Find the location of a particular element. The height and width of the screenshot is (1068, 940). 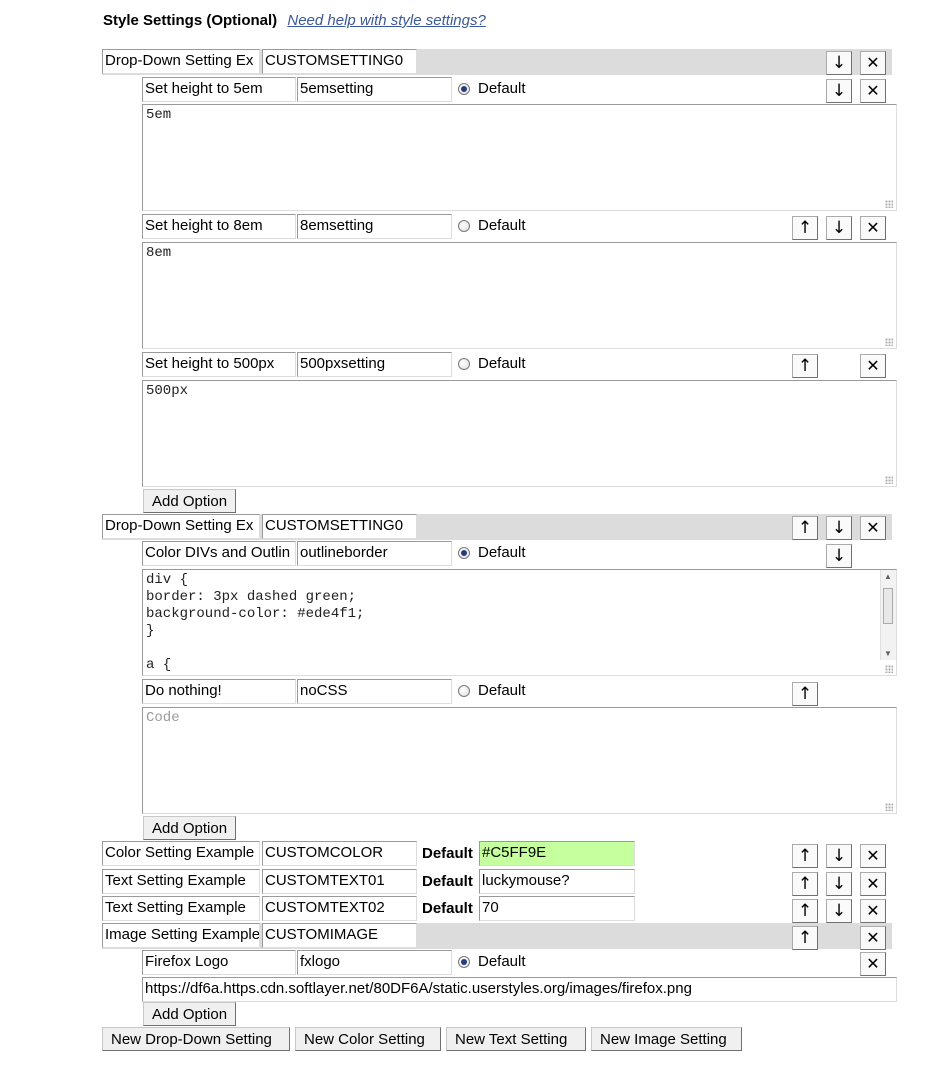

option-code-textarea: 500px is located at coordinates (519, 433).